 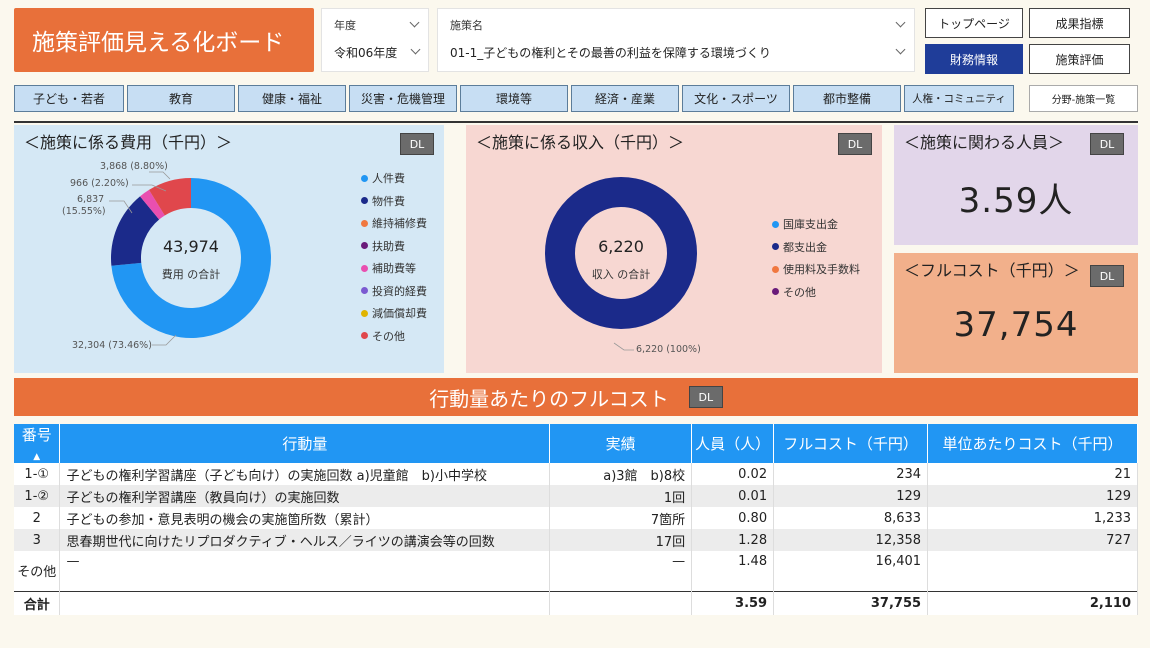 What do you see at coordinates (992, 270) in the screenshot?
I see `fullcost-panel-title: ＜フルコスト（千円）＞` at bounding box center [992, 270].